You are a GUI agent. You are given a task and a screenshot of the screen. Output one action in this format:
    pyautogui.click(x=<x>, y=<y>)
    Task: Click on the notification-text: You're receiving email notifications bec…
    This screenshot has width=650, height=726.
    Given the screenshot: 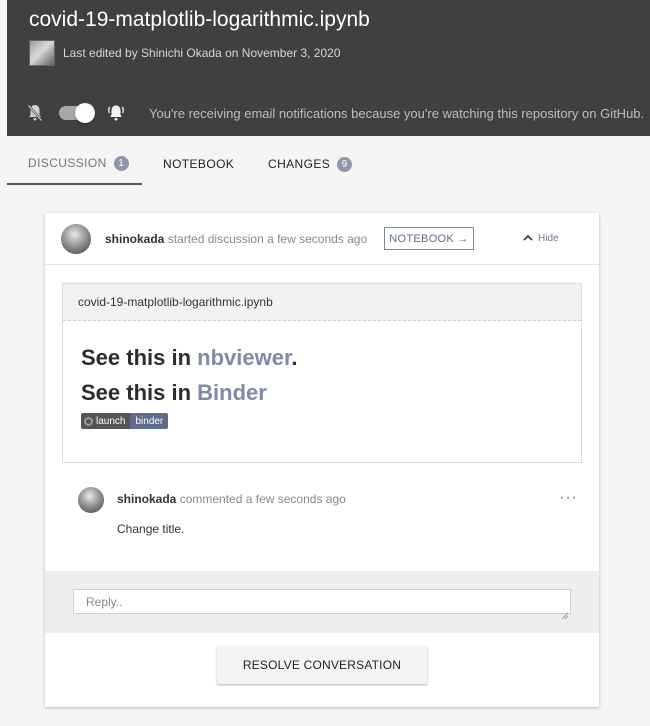 What is the action you would take?
    pyautogui.click(x=397, y=113)
    